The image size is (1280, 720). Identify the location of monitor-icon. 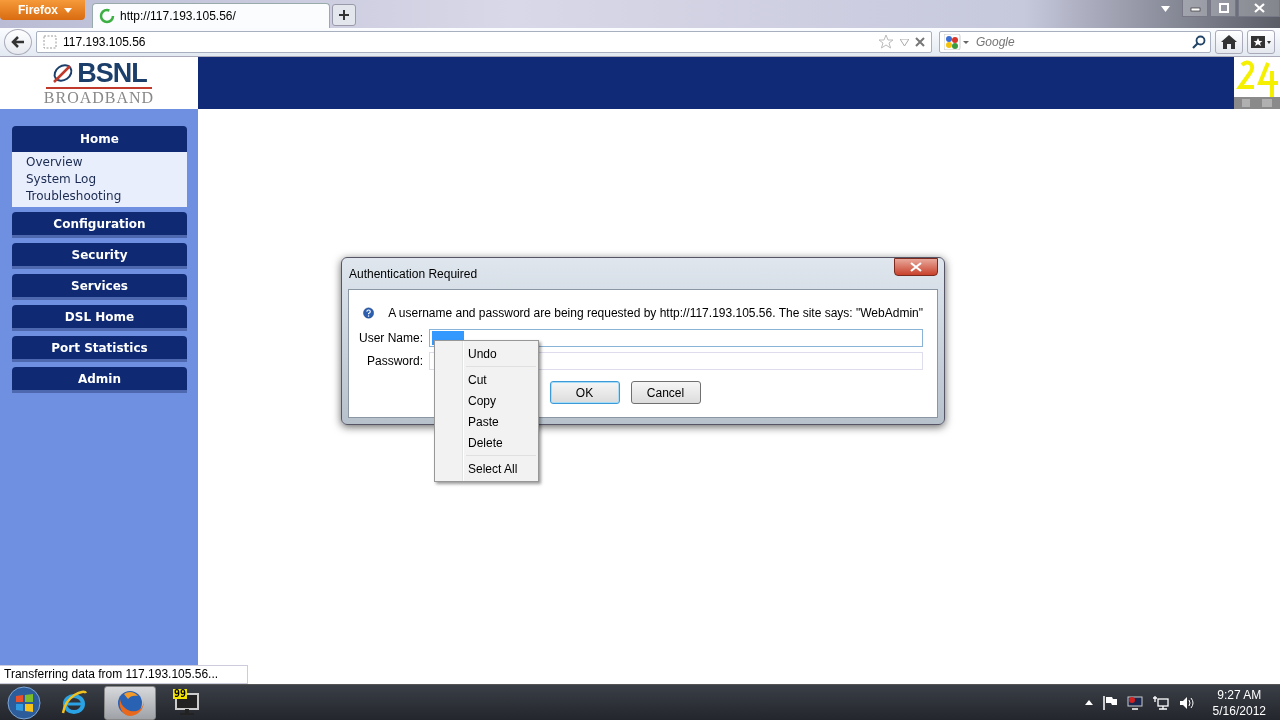
(1134, 702).